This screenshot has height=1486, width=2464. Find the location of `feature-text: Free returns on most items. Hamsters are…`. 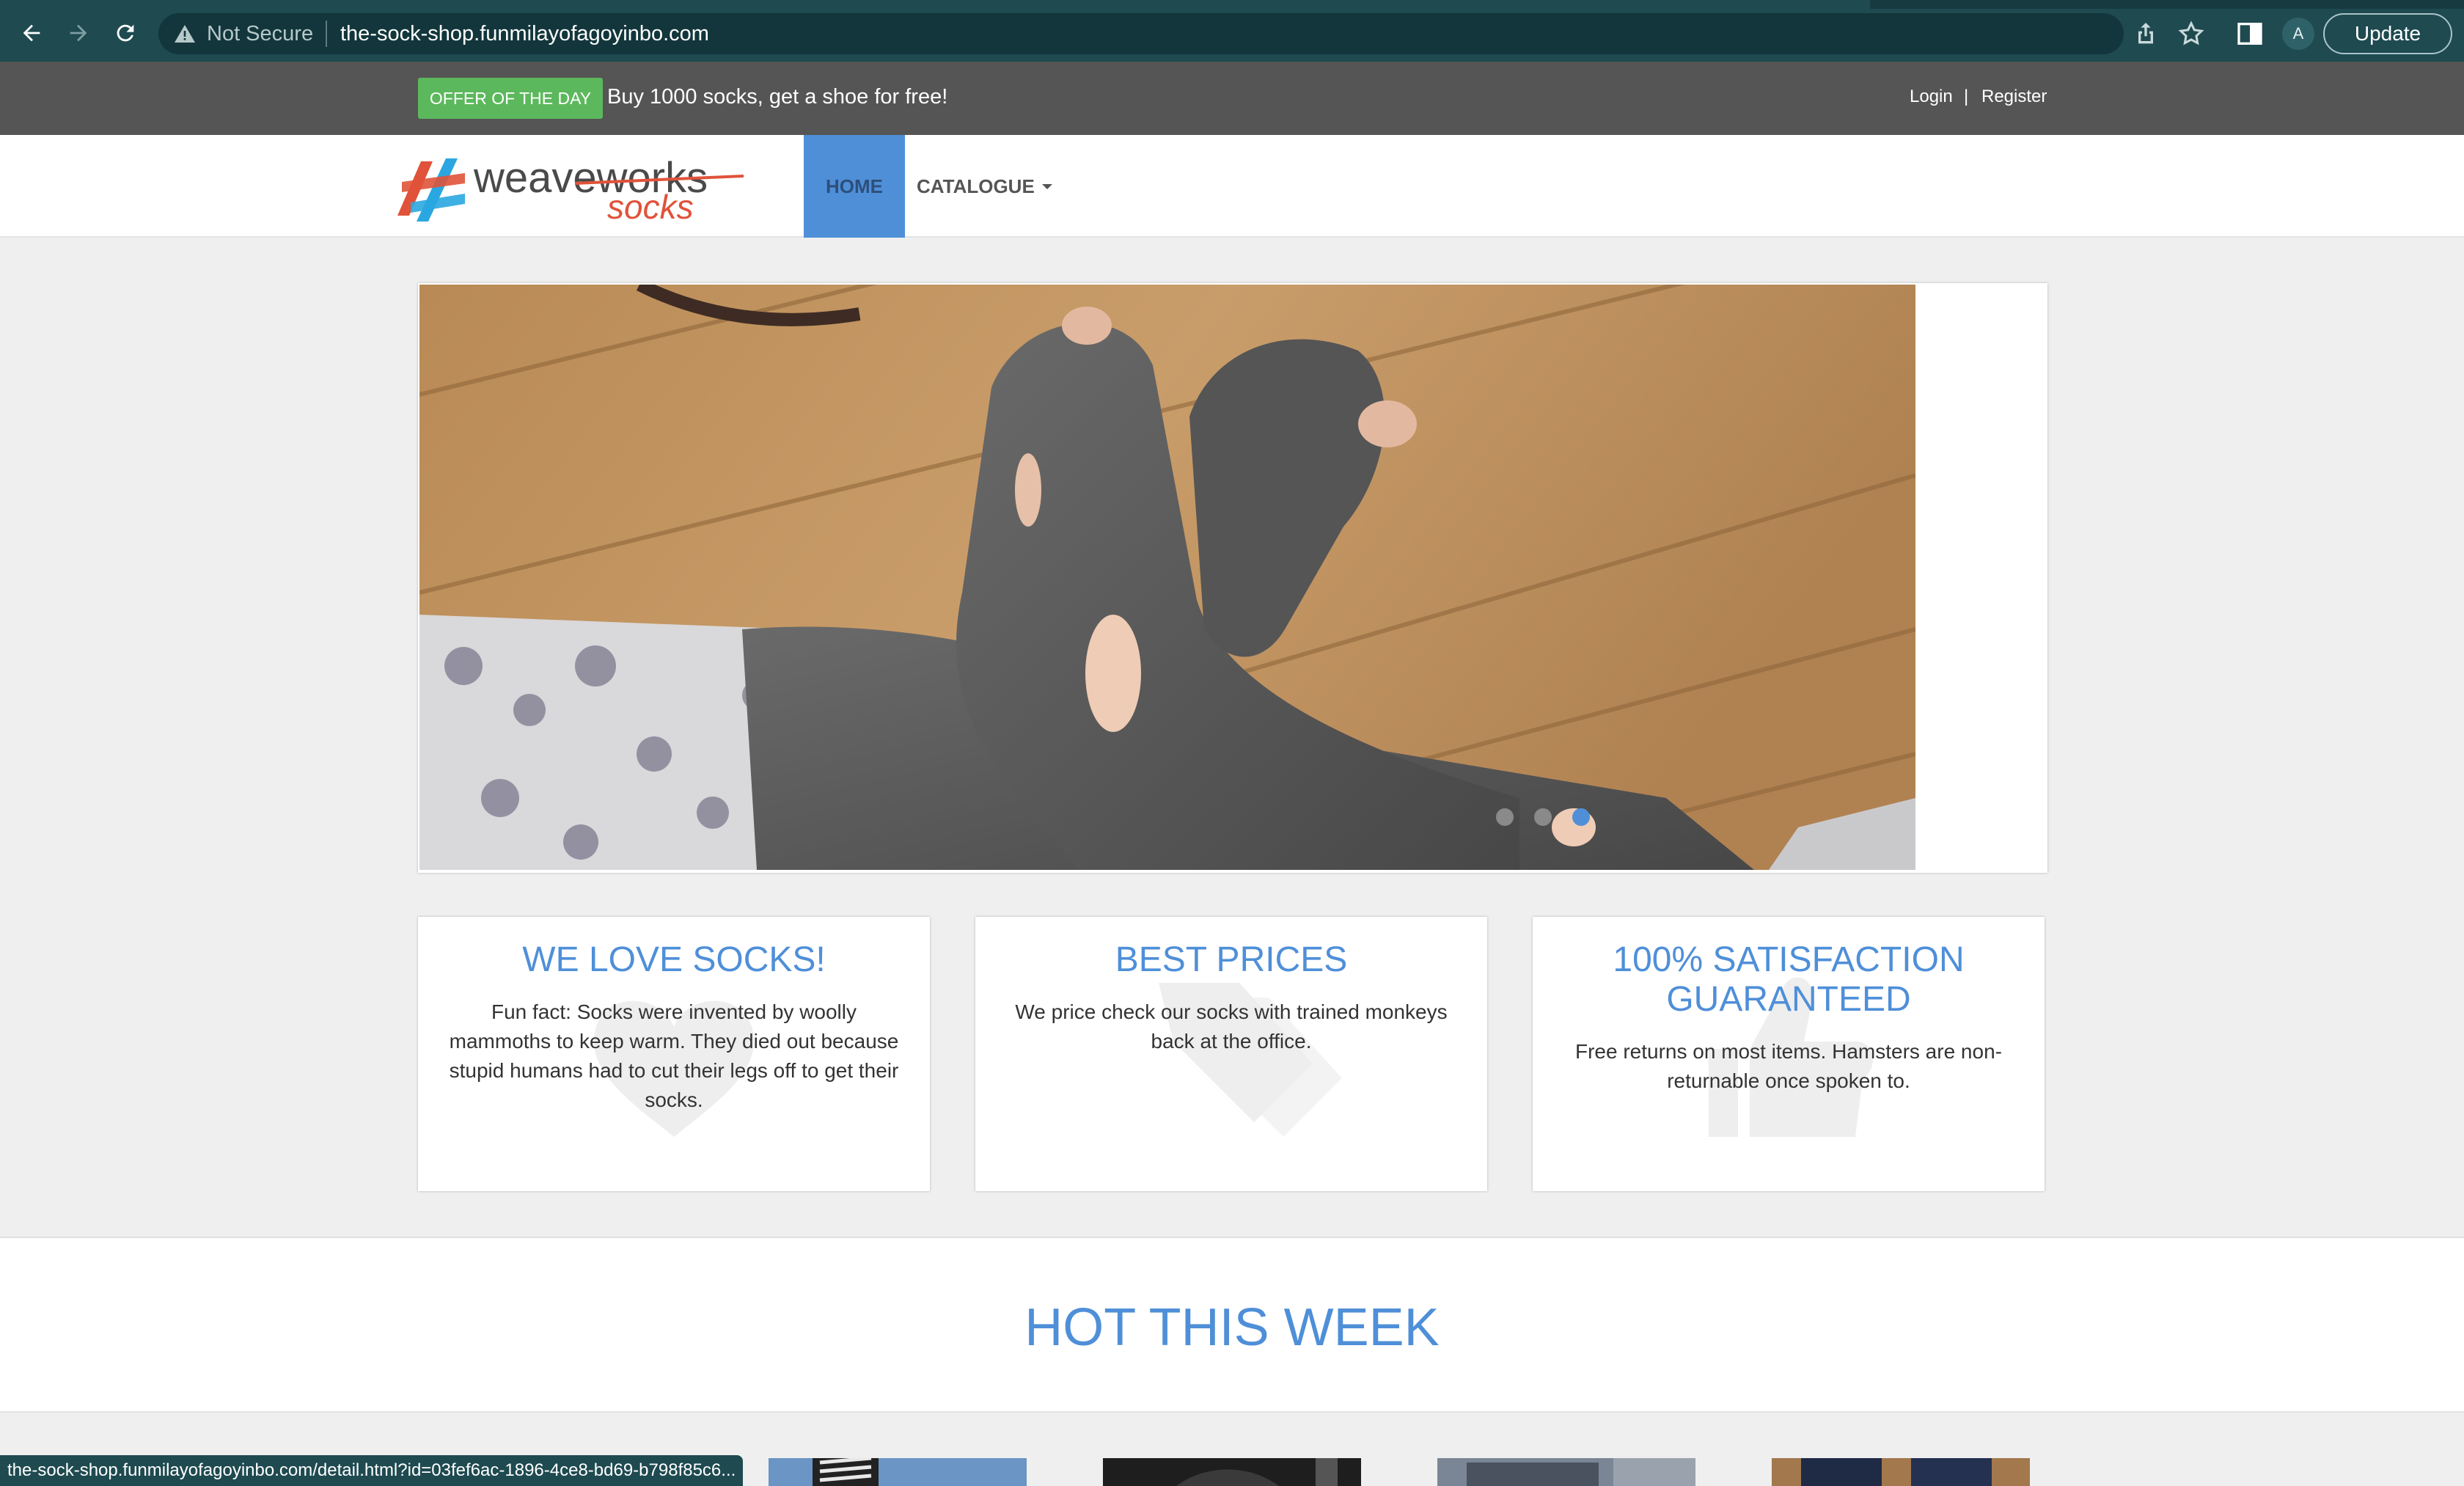

feature-text: Free returns on most items. Hamsters are… is located at coordinates (1788, 1066).